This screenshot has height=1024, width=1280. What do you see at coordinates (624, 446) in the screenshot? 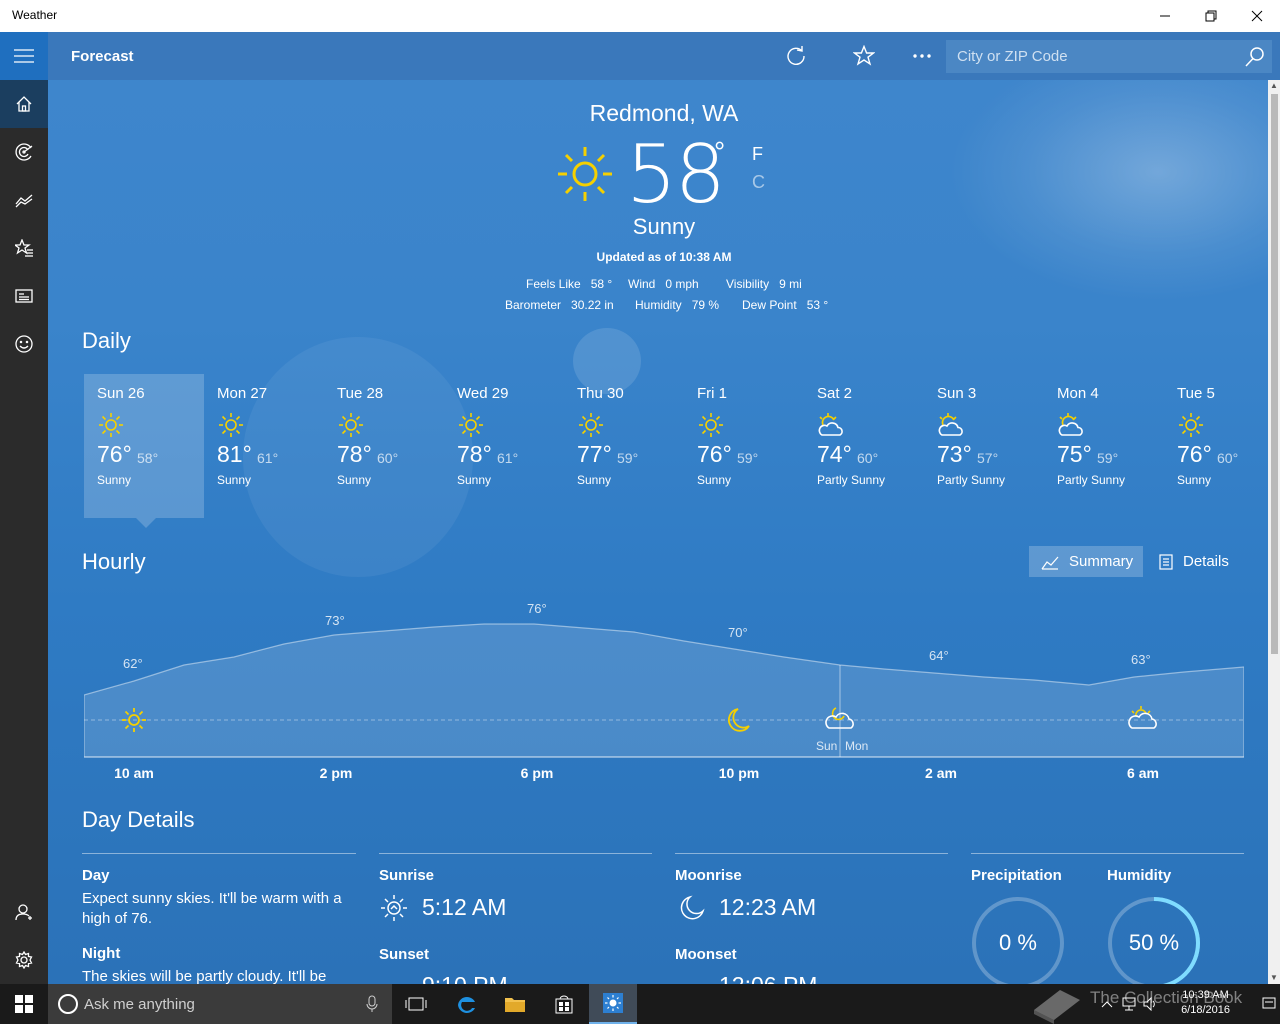
I see `daily-card: Thu 30 77° 59° Sunny` at bounding box center [624, 446].